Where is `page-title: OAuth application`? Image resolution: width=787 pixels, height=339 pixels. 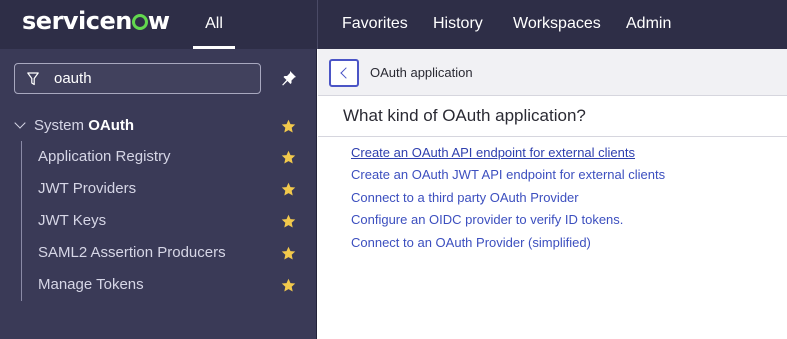
page-title: OAuth application is located at coordinates (421, 72).